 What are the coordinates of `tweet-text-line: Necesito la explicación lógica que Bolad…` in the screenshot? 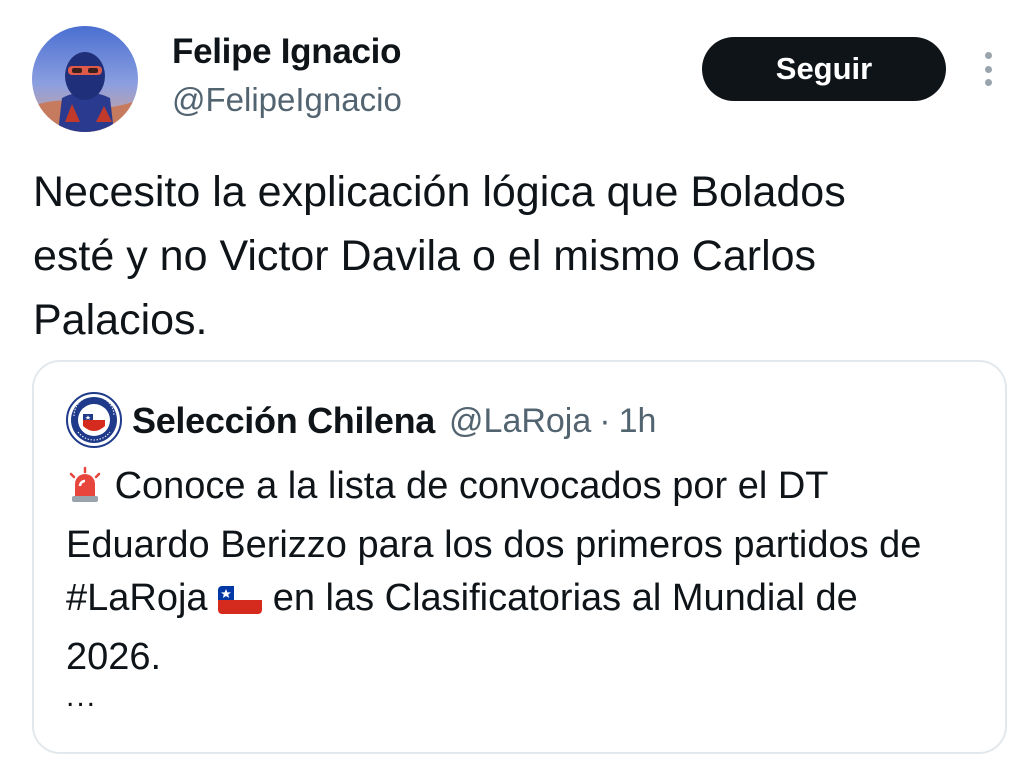 It's located at (439, 192).